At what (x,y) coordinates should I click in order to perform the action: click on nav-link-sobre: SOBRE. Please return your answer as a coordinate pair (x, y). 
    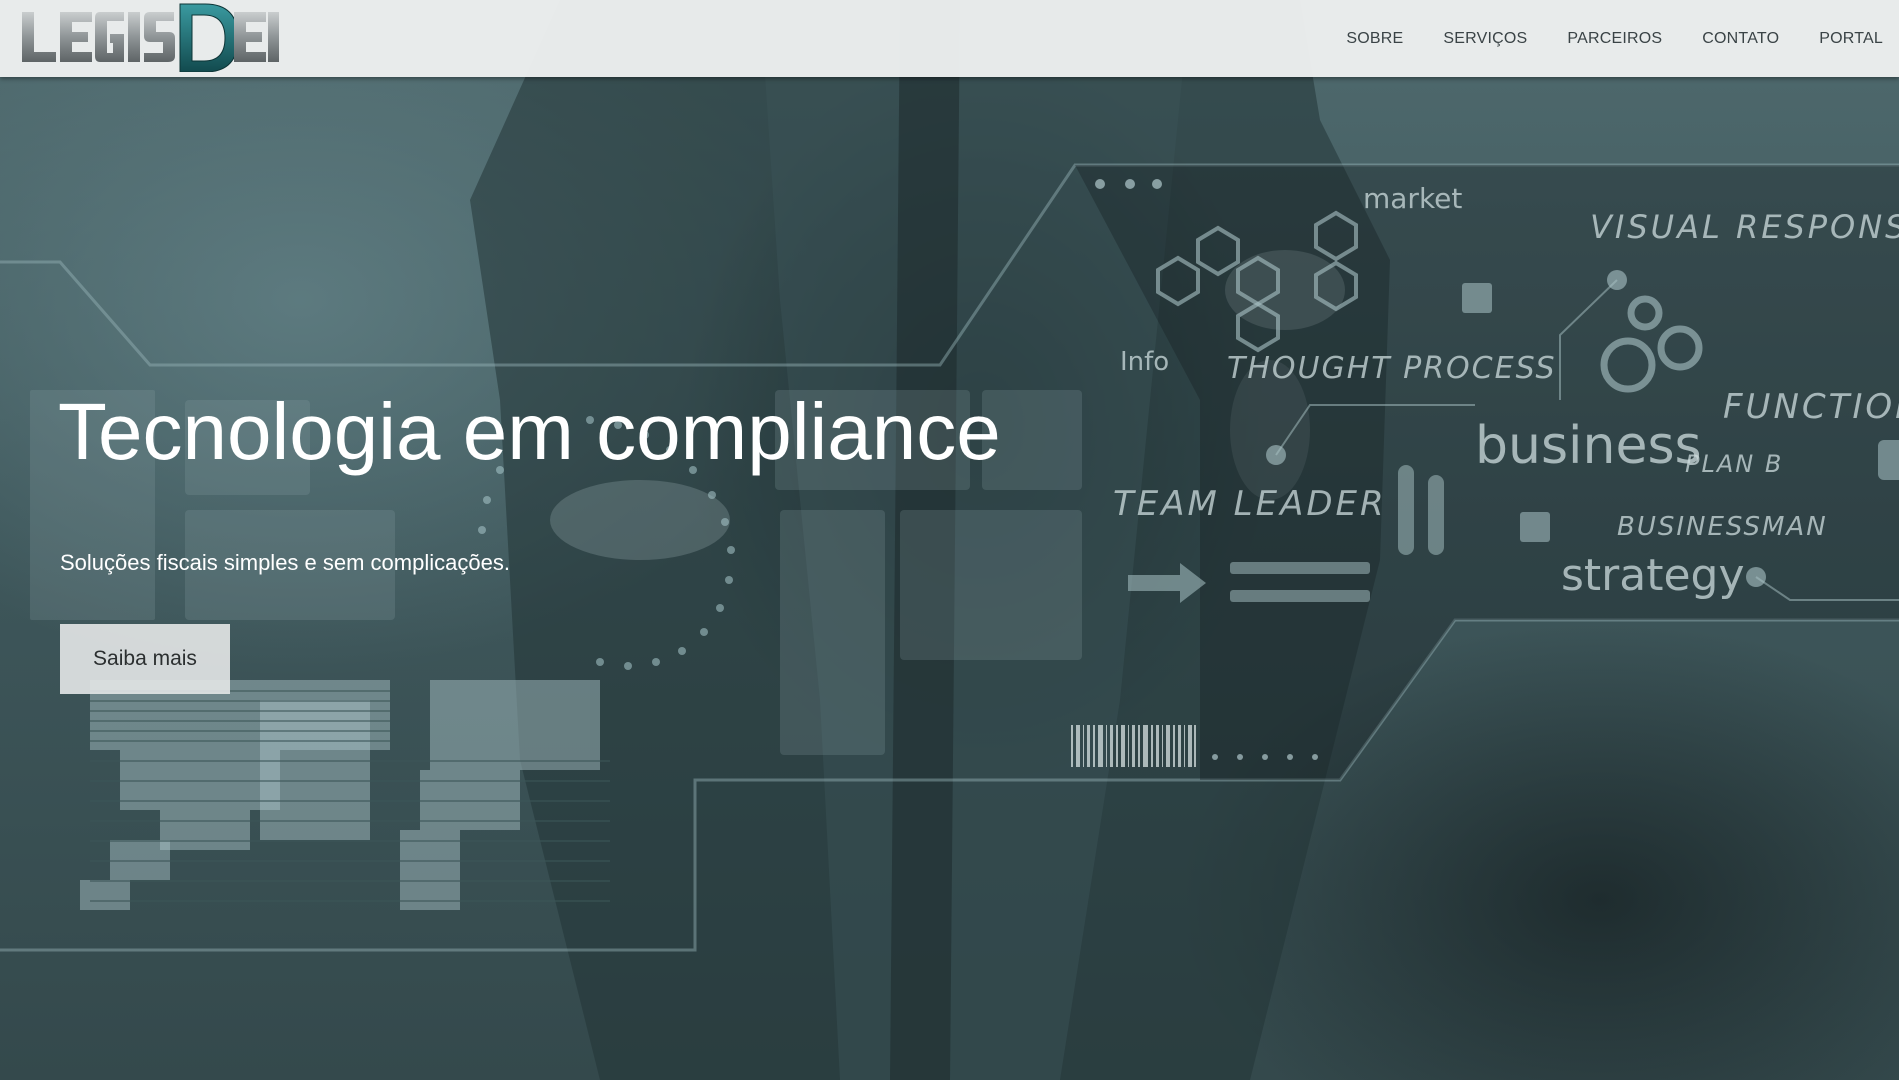
    Looking at the image, I should click on (1374, 39).